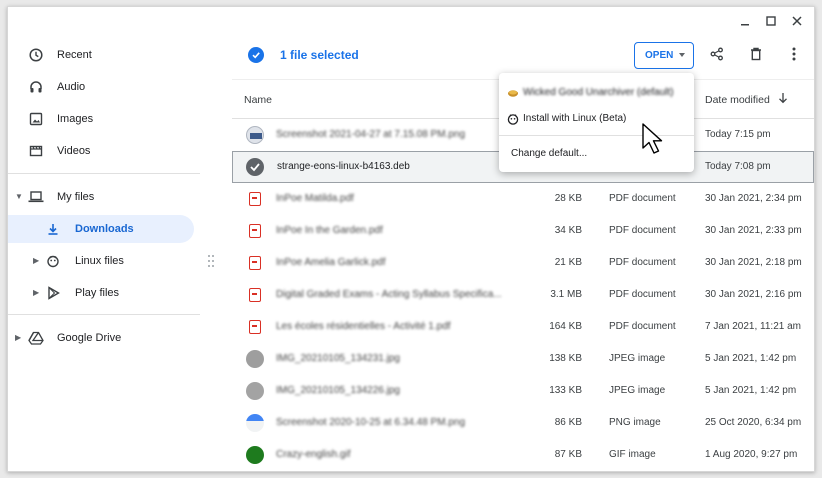 The height and width of the screenshot is (478, 822). What do you see at coordinates (36, 119) in the screenshot?
I see `image-icon` at bounding box center [36, 119].